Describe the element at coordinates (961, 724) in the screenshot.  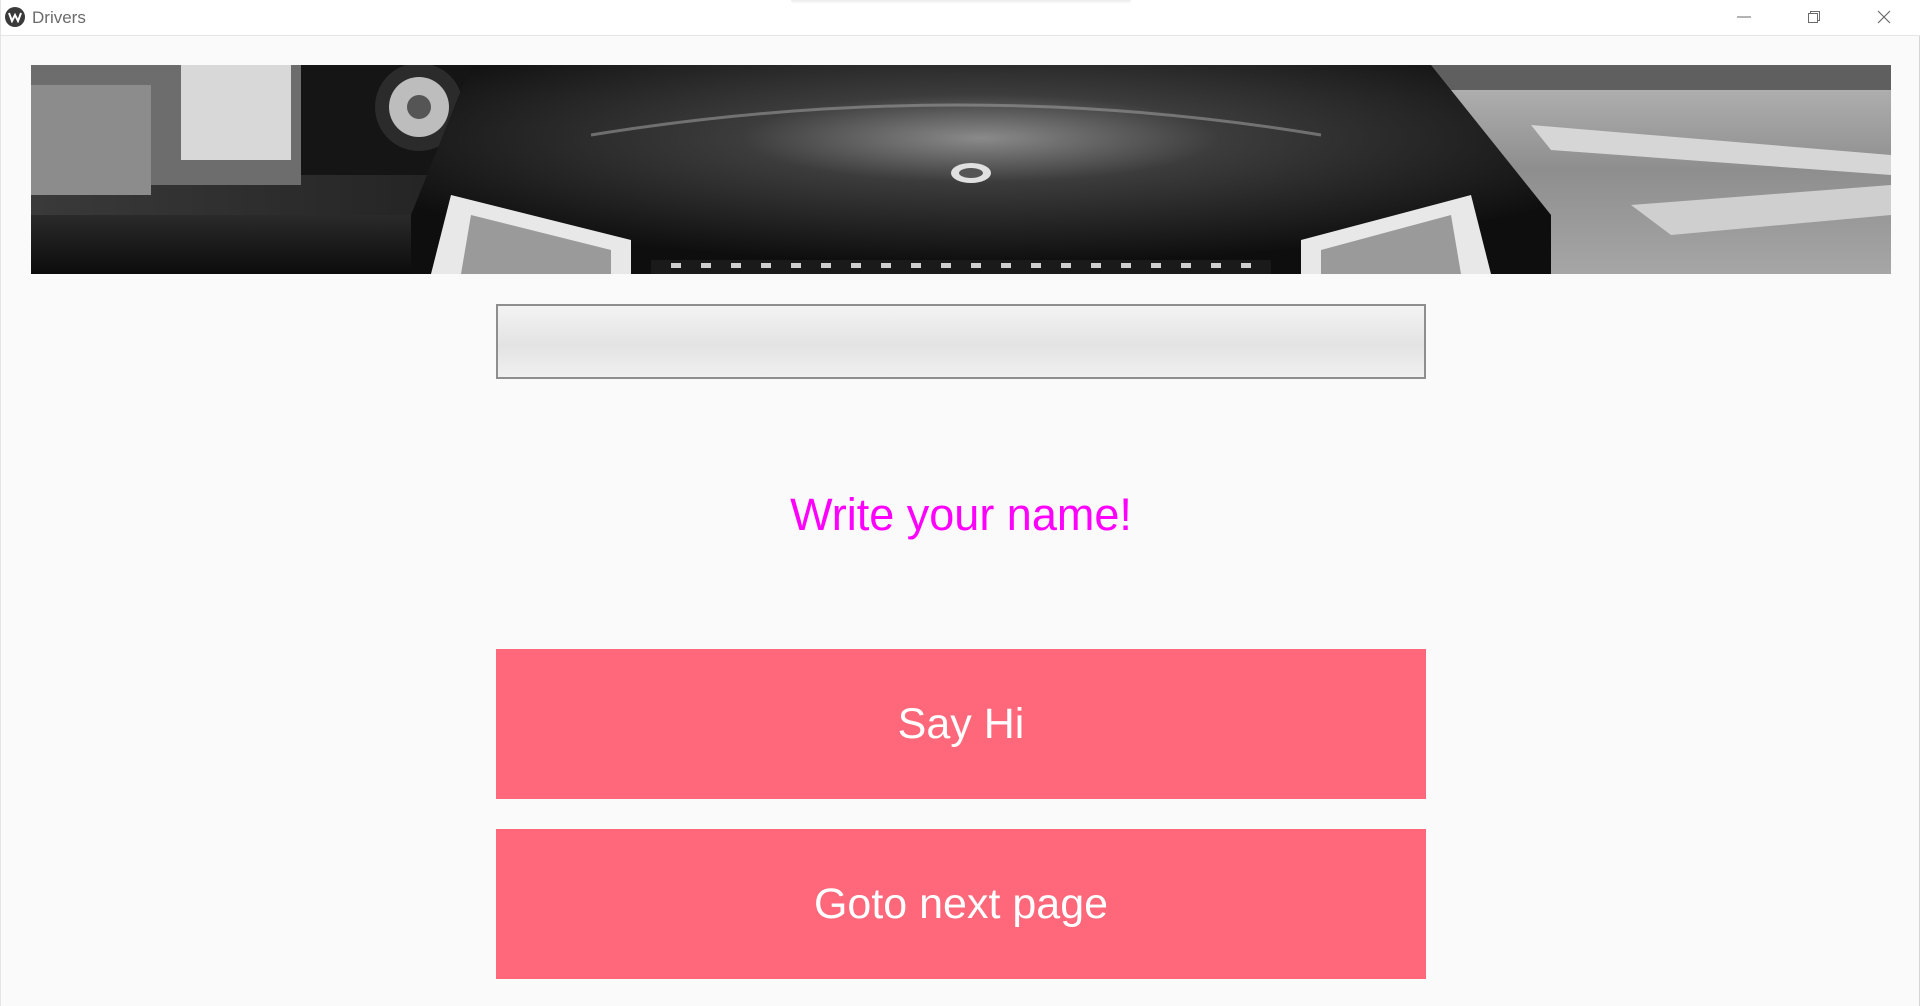
I see `say-hi-button: Say Hi` at that location.